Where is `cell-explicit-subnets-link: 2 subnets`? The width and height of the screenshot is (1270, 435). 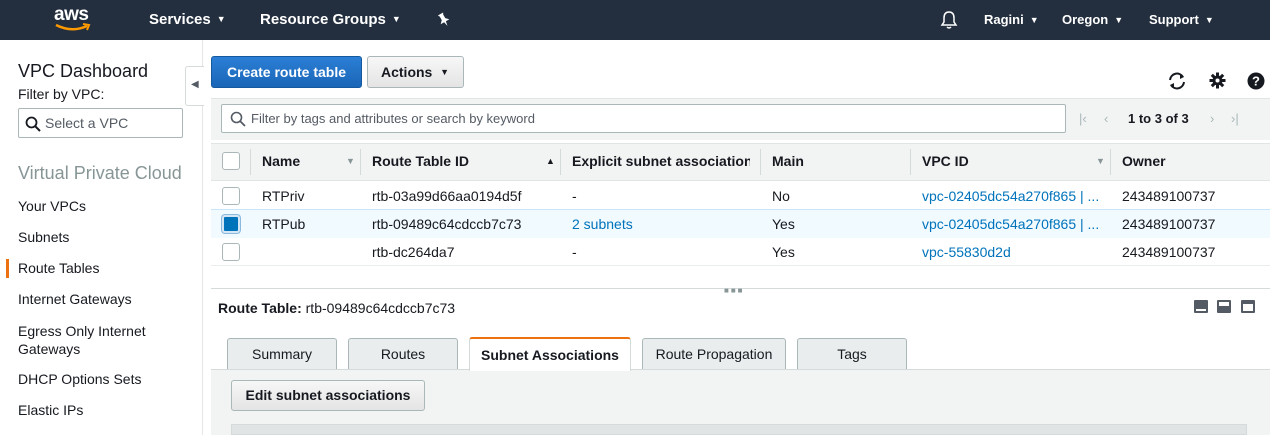
cell-explicit-subnets-link: 2 subnets is located at coordinates (662, 224).